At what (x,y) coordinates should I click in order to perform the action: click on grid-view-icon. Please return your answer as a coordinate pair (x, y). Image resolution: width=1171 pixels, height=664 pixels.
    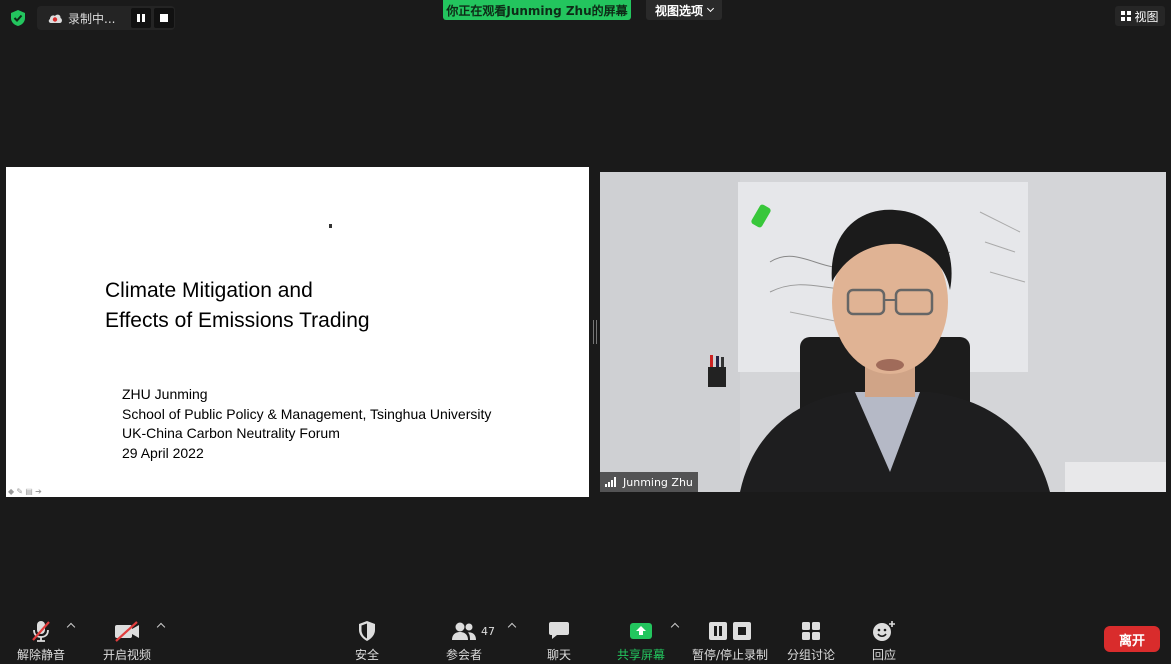
    Looking at the image, I should click on (1126, 16).